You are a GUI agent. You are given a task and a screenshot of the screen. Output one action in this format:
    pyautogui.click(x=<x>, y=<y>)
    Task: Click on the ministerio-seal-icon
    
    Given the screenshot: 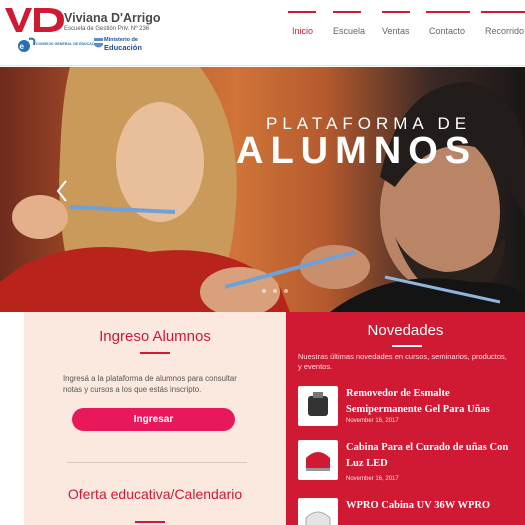 What is the action you would take?
    pyautogui.click(x=98, y=43)
    